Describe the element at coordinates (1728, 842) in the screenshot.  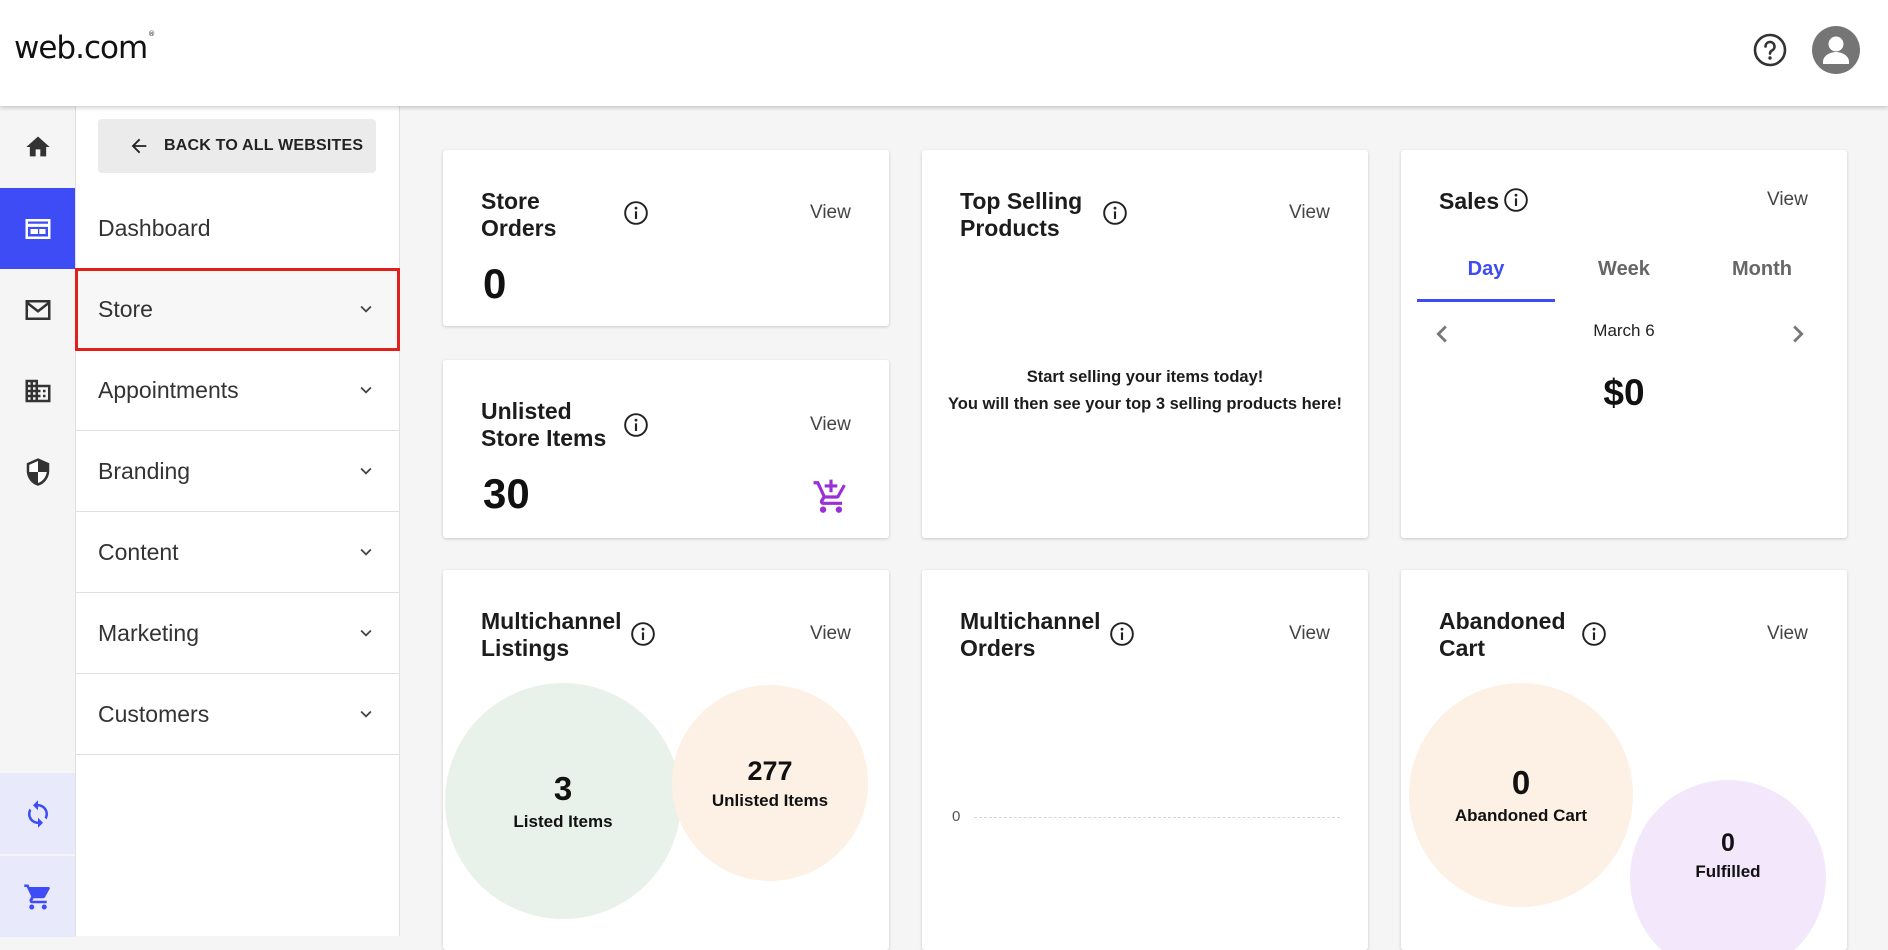
I see `fulfilled-count: 0` at that location.